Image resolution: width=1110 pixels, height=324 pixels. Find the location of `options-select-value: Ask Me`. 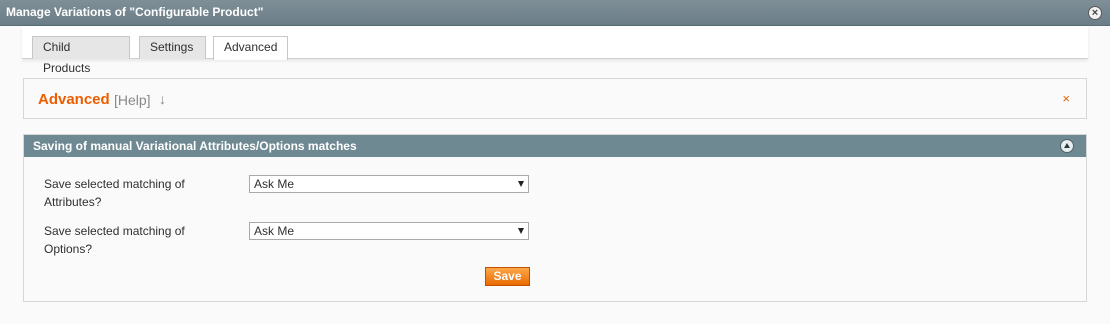

options-select-value: Ask Me is located at coordinates (274, 231).